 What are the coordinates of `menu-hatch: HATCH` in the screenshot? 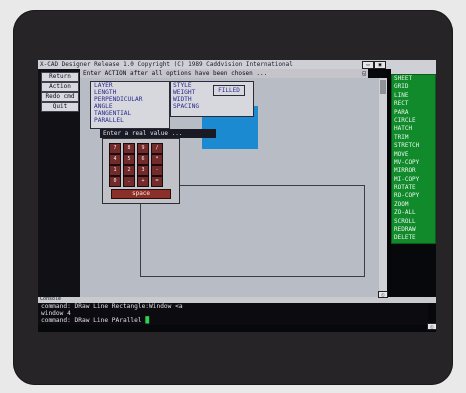 It's located at (413, 129).